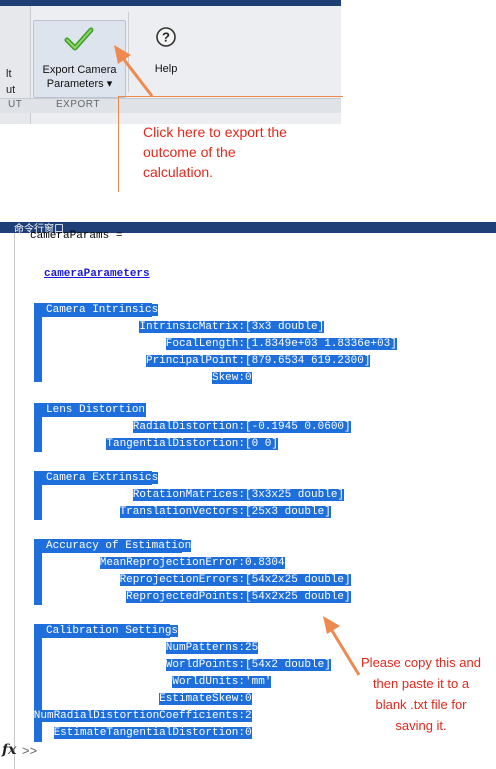 Image resolution: width=496 pixels, height=769 pixels. Describe the element at coordinates (29, 750) in the screenshot. I see `command-prompt: >>` at that location.